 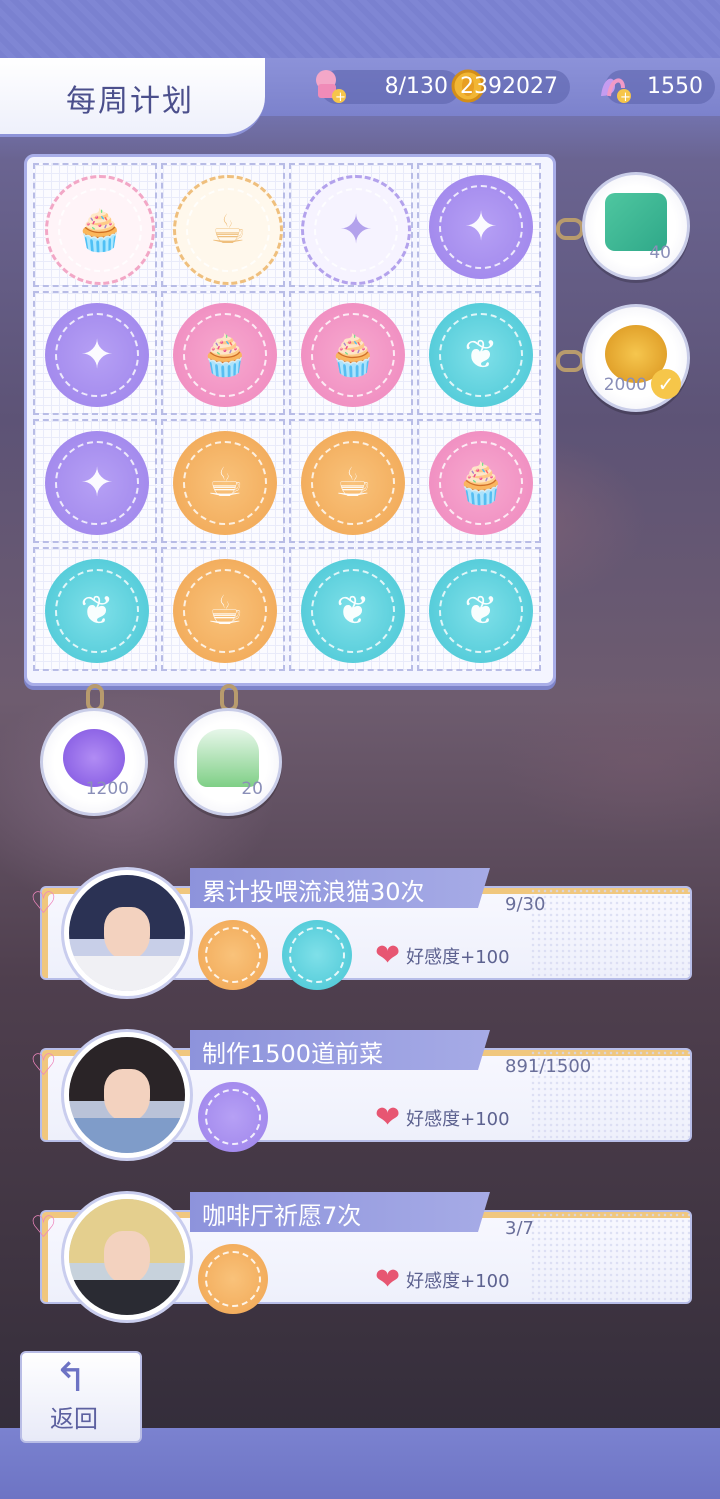 I want to click on header-bar: + 8/130 2392027 + 1550 每周计划, so click(x=360, y=97).